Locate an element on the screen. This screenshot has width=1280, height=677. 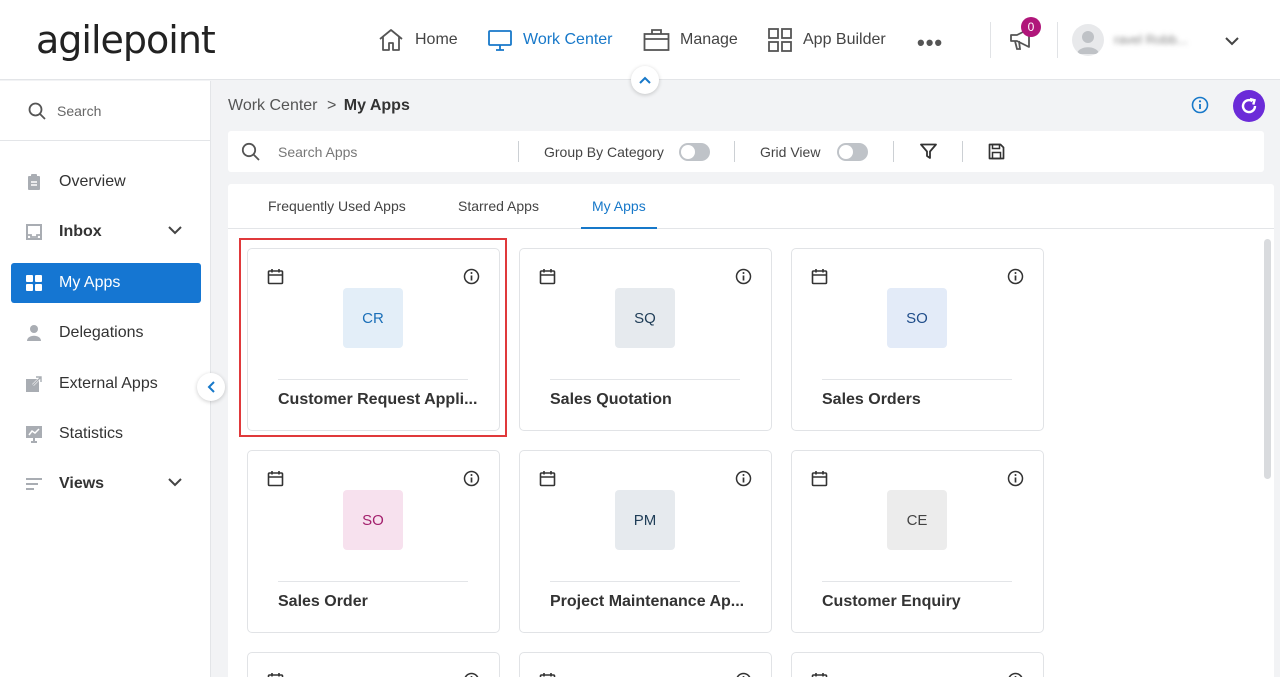
nav-work-center: Work Center is located at coordinates (550, 40).